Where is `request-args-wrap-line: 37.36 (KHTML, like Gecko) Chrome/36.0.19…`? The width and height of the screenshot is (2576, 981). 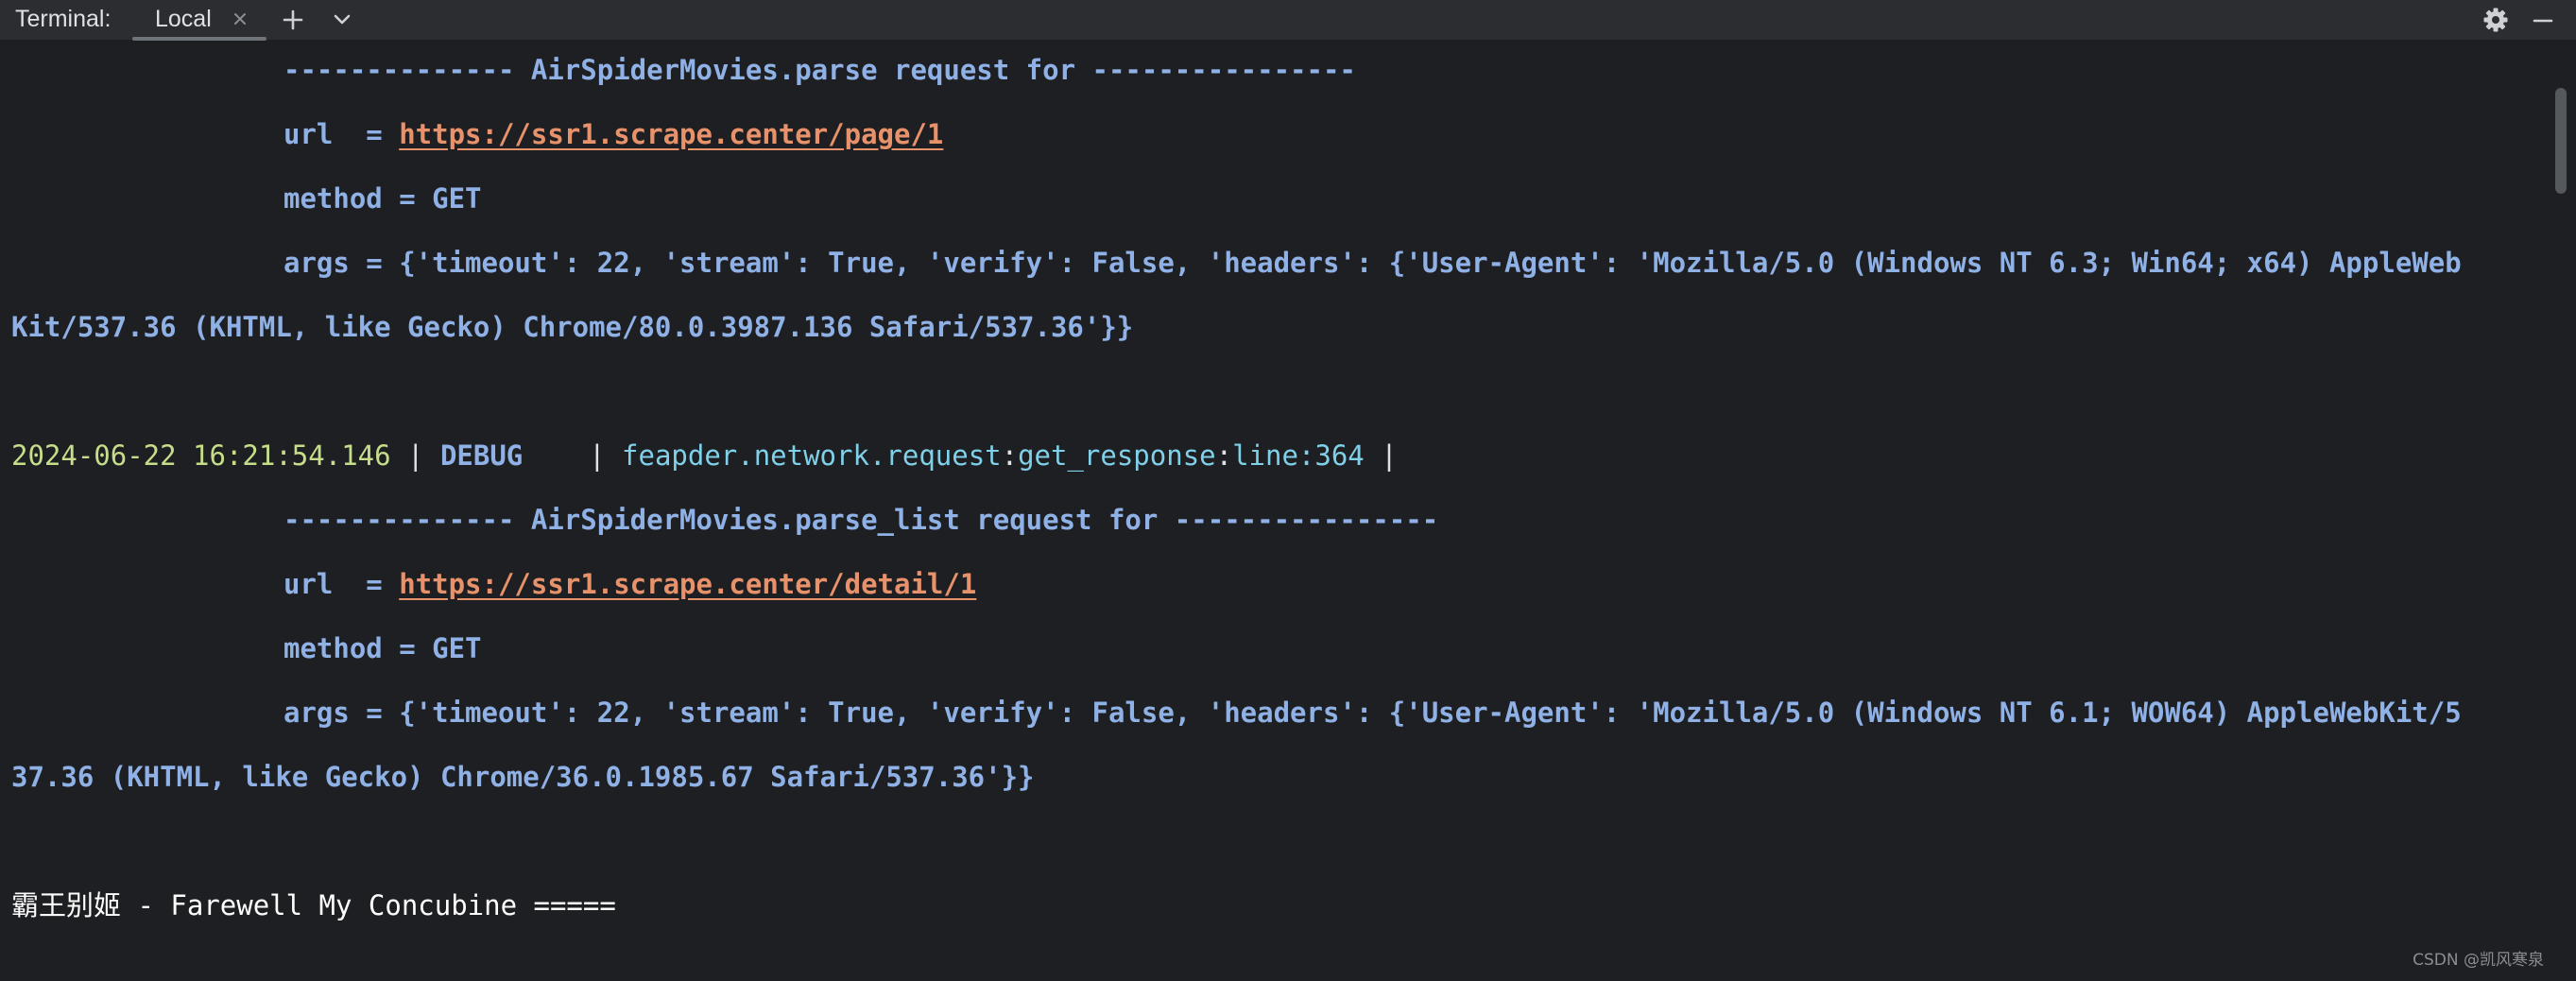 request-args-wrap-line: 37.36 (KHTML, like Gecko) Chrome/36.0.19… is located at coordinates (523, 777).